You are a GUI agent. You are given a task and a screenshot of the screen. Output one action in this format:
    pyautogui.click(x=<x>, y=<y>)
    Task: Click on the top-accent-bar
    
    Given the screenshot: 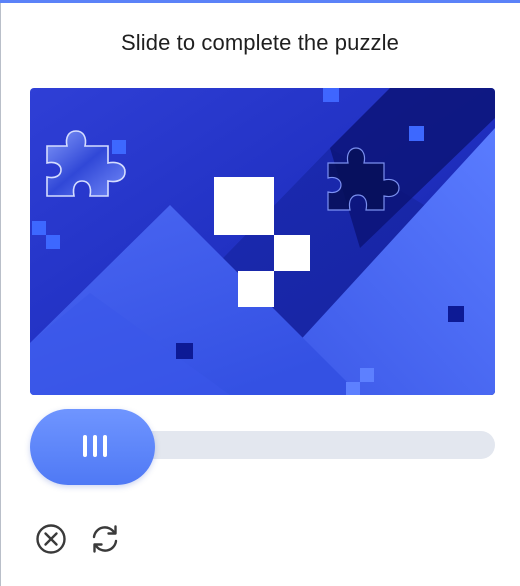 What is the action you would take?
    pyautogui.click(x=260, y=1)
    